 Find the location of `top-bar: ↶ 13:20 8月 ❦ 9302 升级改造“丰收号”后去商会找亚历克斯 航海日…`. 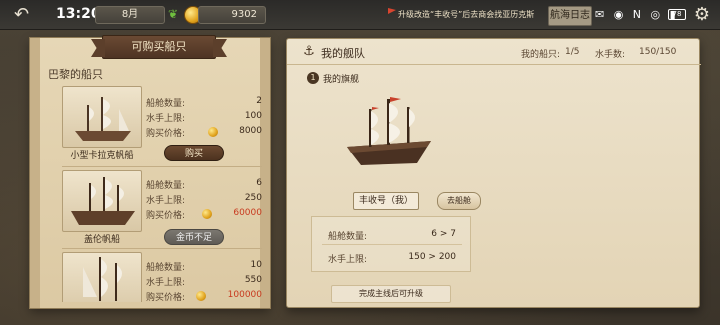

top-bar: ↶ 13:20 8月 ❦ 9302 升级改造“丰收号”后去商会找亚历克斯 航海日… is located at coordinates (360, 15).